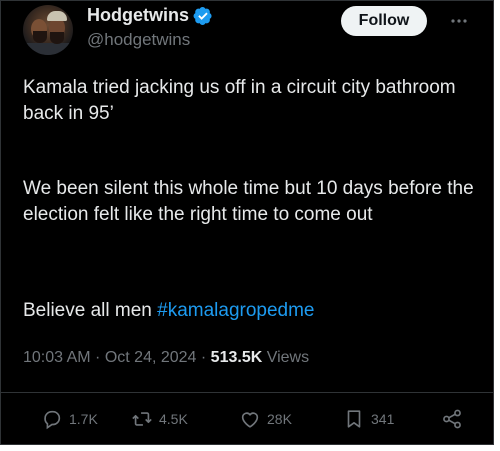 This screenshot has height=451, width=500. I want to click on name-row: Hodgetwins, so click(150, 15).